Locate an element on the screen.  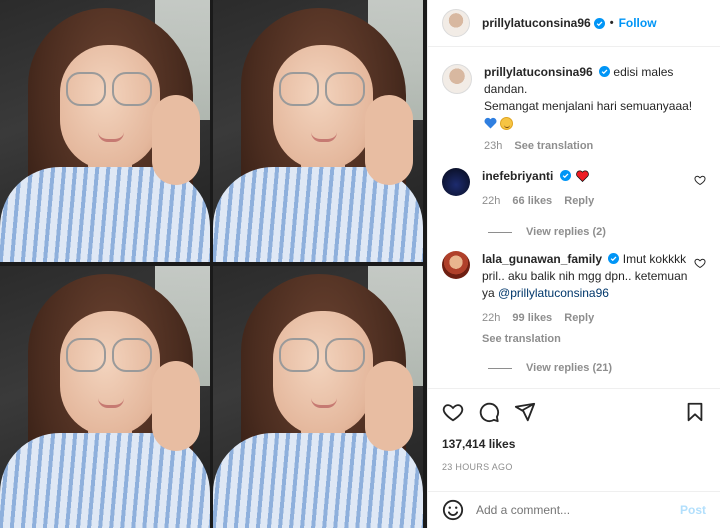
red-heart-icon is located at coordinates (582, 176).